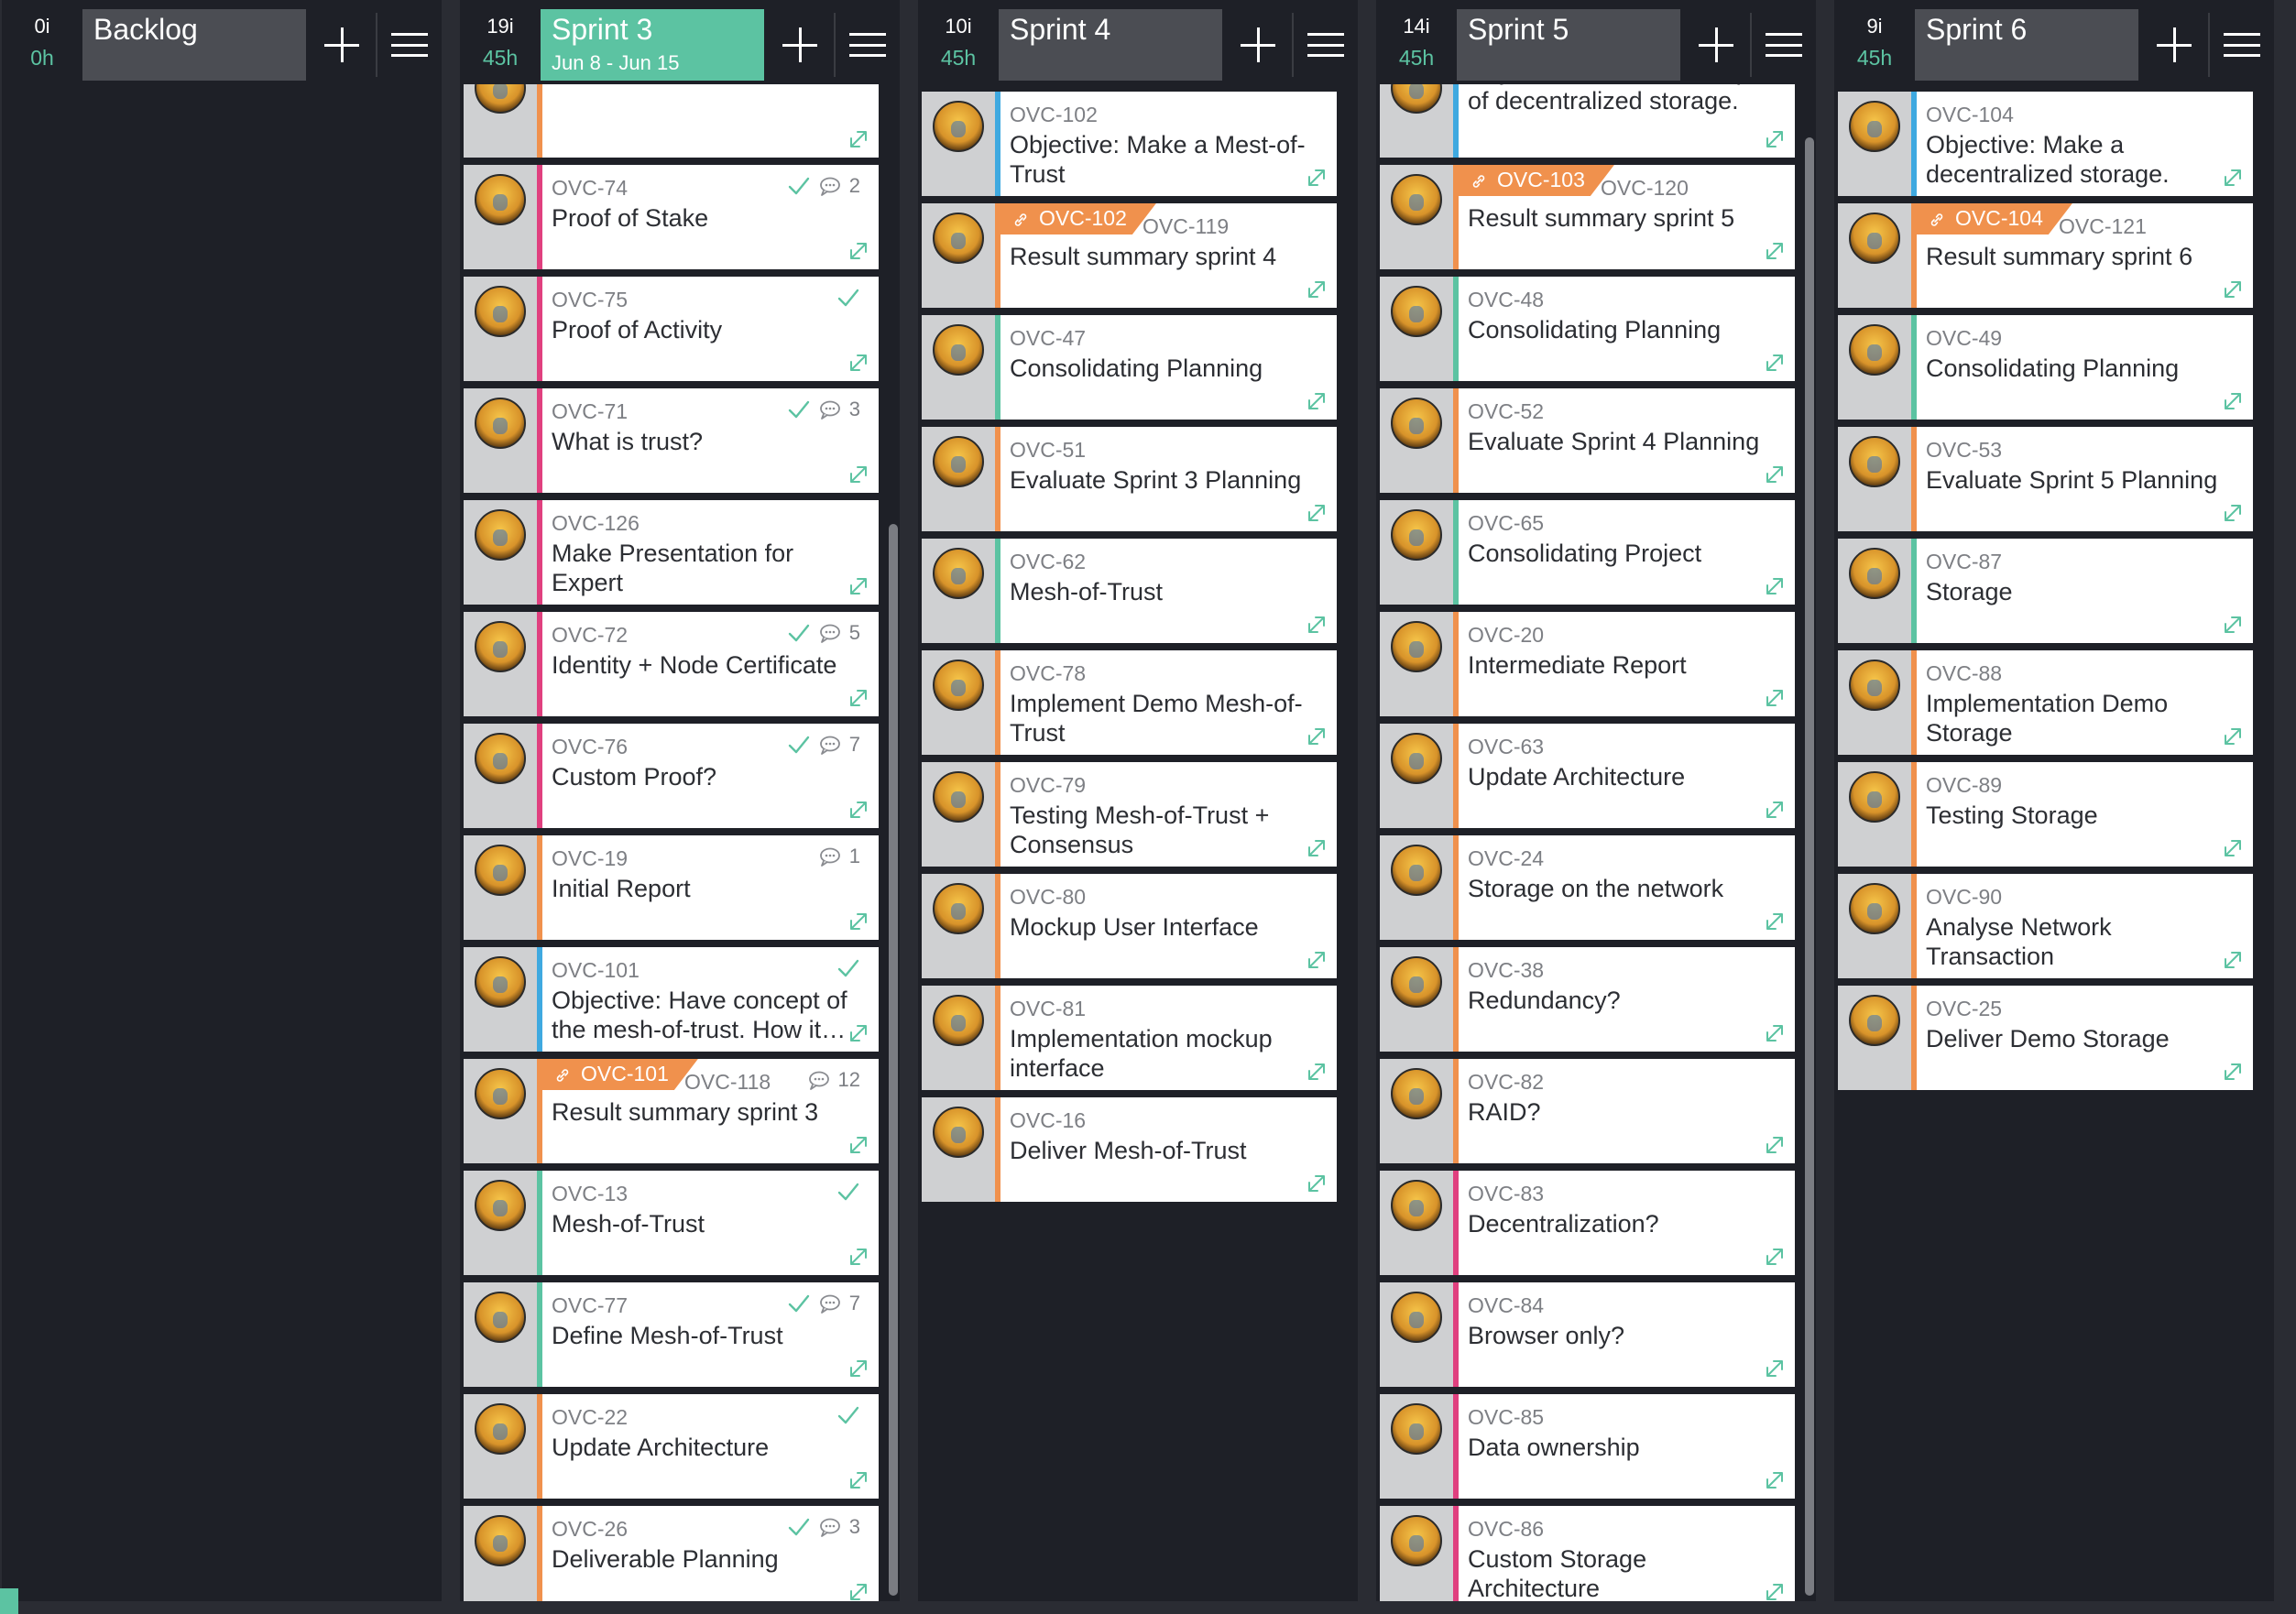 This screenshot has height=1614, width=2296. Describe the element at coordinates (672, 1223) in the screenshot. I see `issue-card: OVC-13 Mesh-of-Trust` at that location.